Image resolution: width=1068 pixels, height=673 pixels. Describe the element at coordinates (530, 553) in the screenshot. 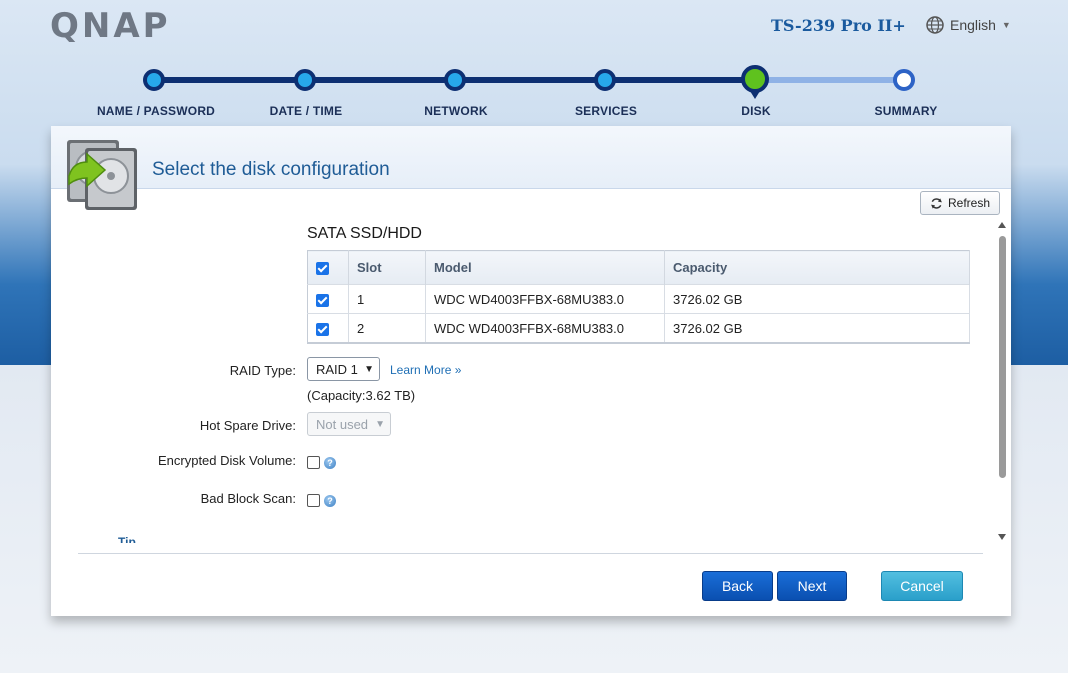

I see `footer-divider` at that location.